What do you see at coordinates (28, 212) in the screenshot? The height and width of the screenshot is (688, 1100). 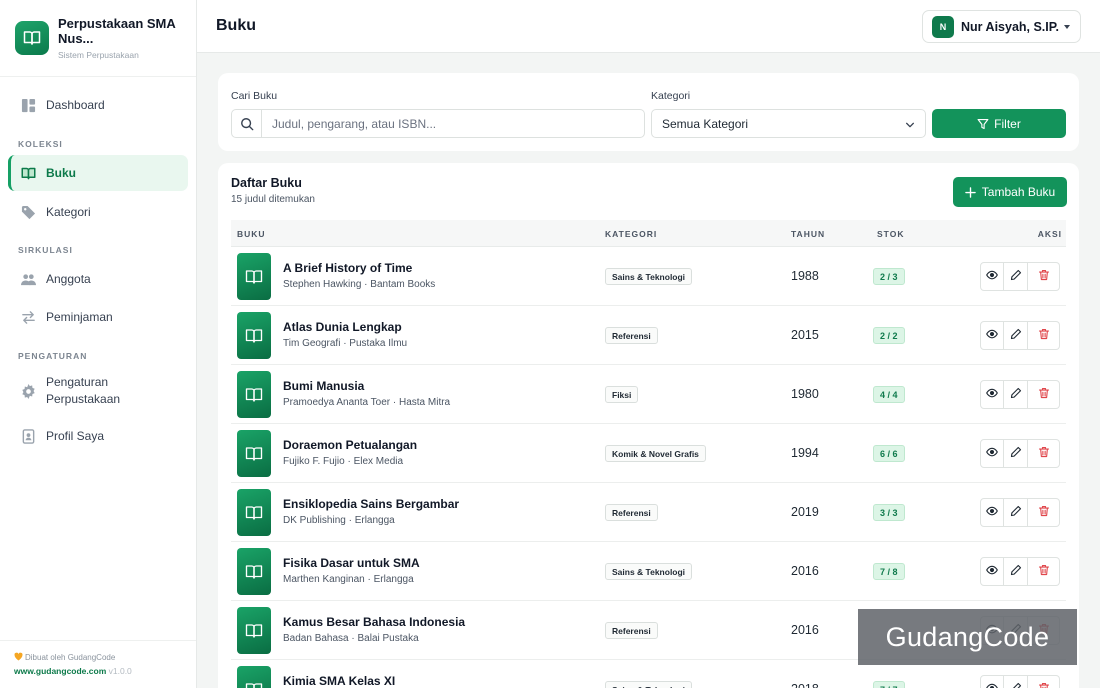 I see `tag-icon` at bounding box center [28, 212].